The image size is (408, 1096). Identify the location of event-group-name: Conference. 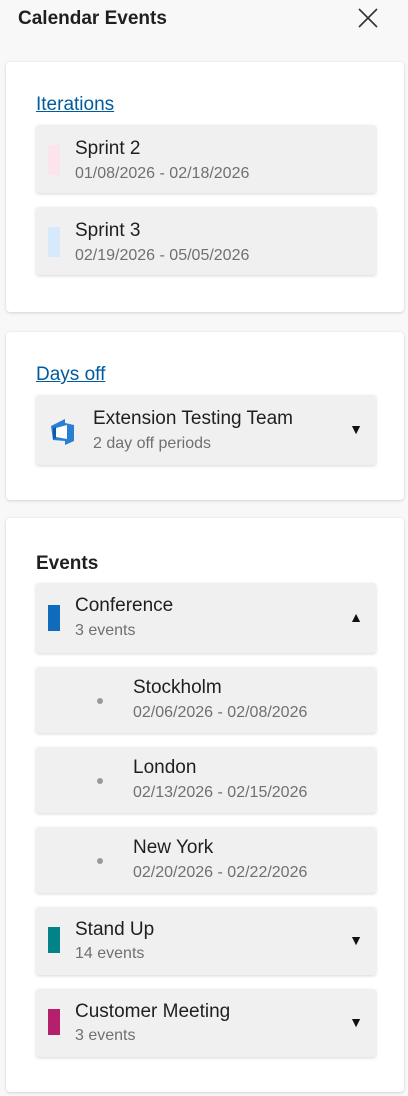
(124, 605).